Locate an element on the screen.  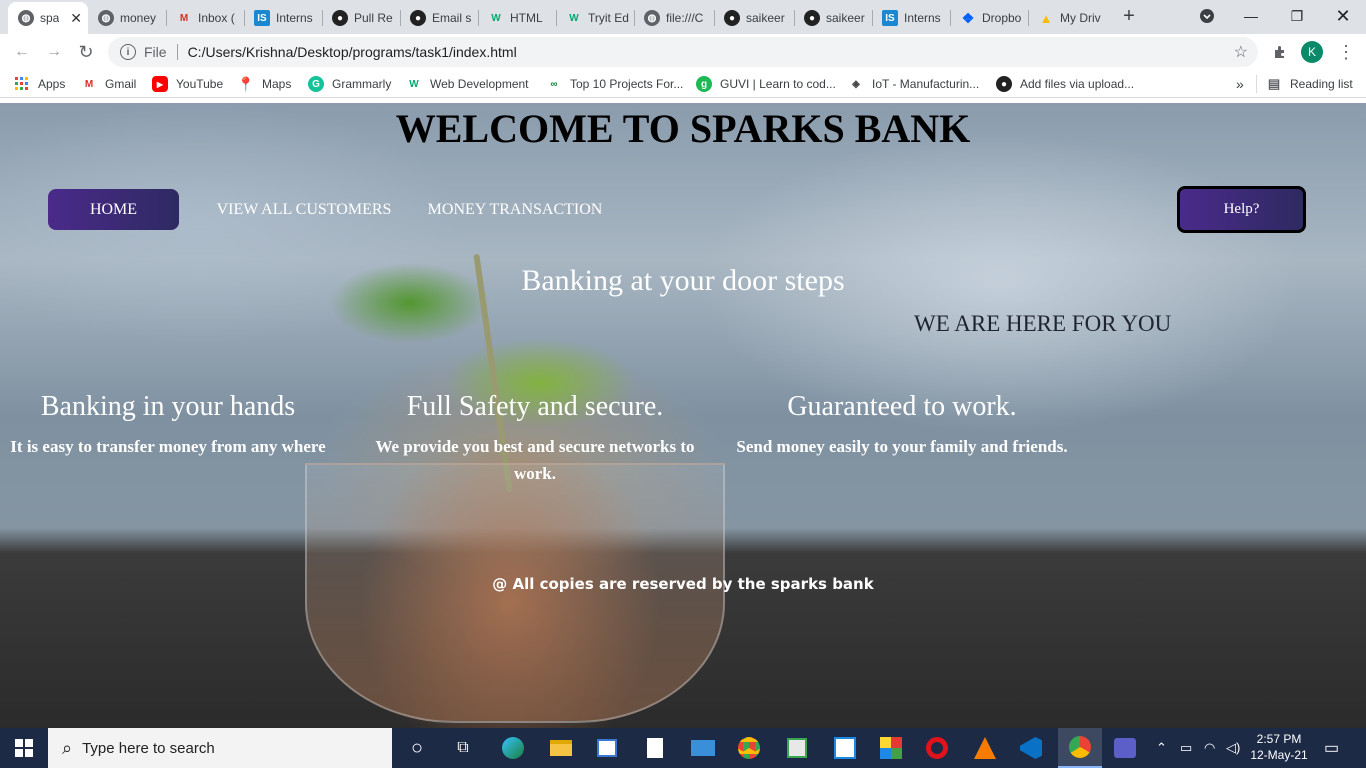
tab-active: ◍ spa ✕ is located at coordinates (48, 18).